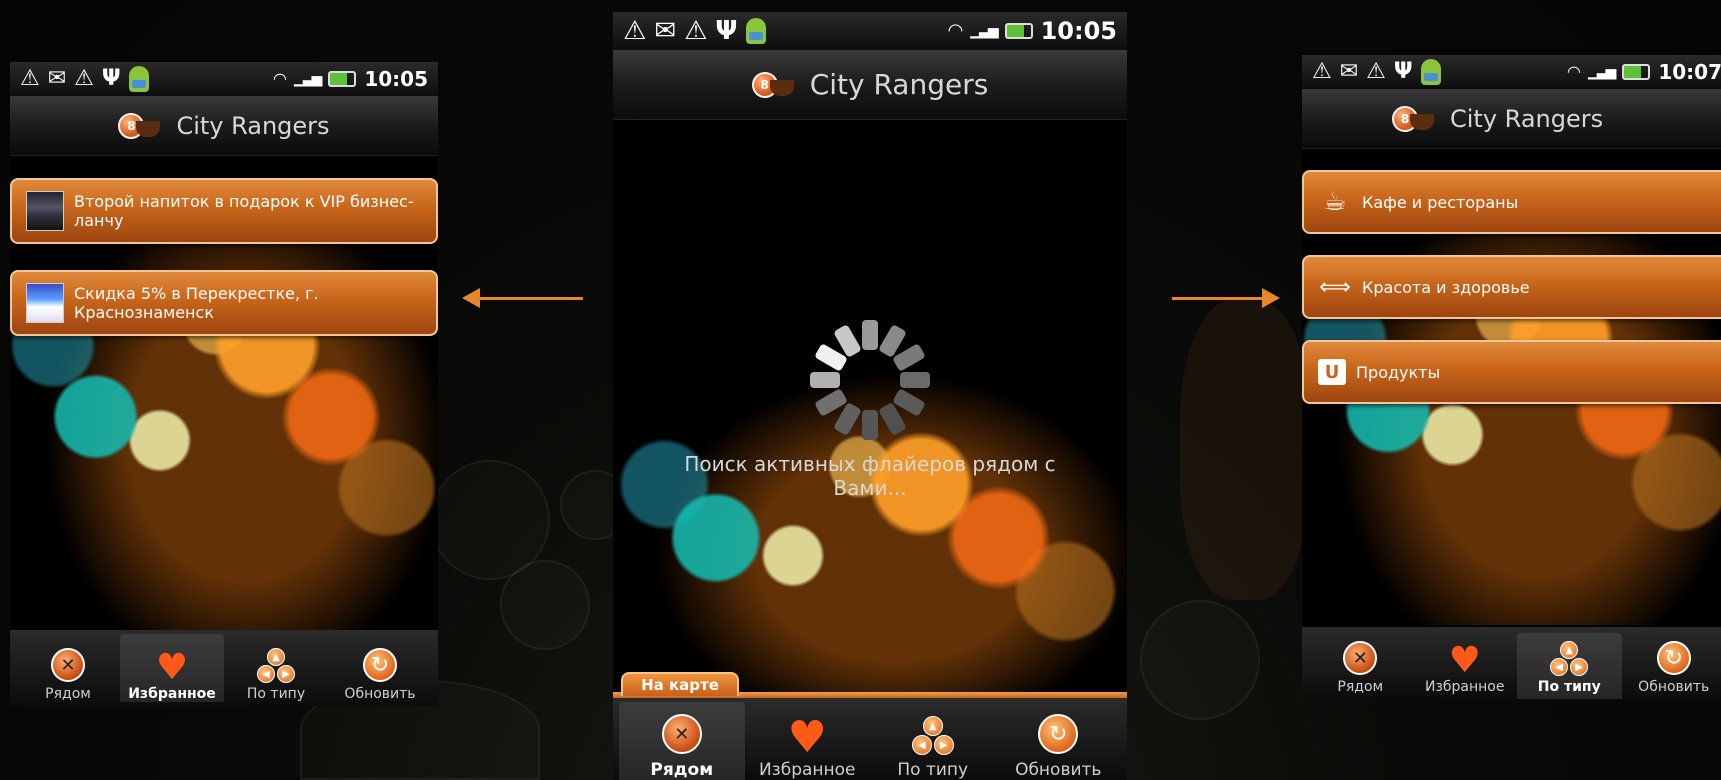  Describe the element at coordinates (1446, 287) in the screenshot. I see `category-label: Красота и здоровье` at that location.